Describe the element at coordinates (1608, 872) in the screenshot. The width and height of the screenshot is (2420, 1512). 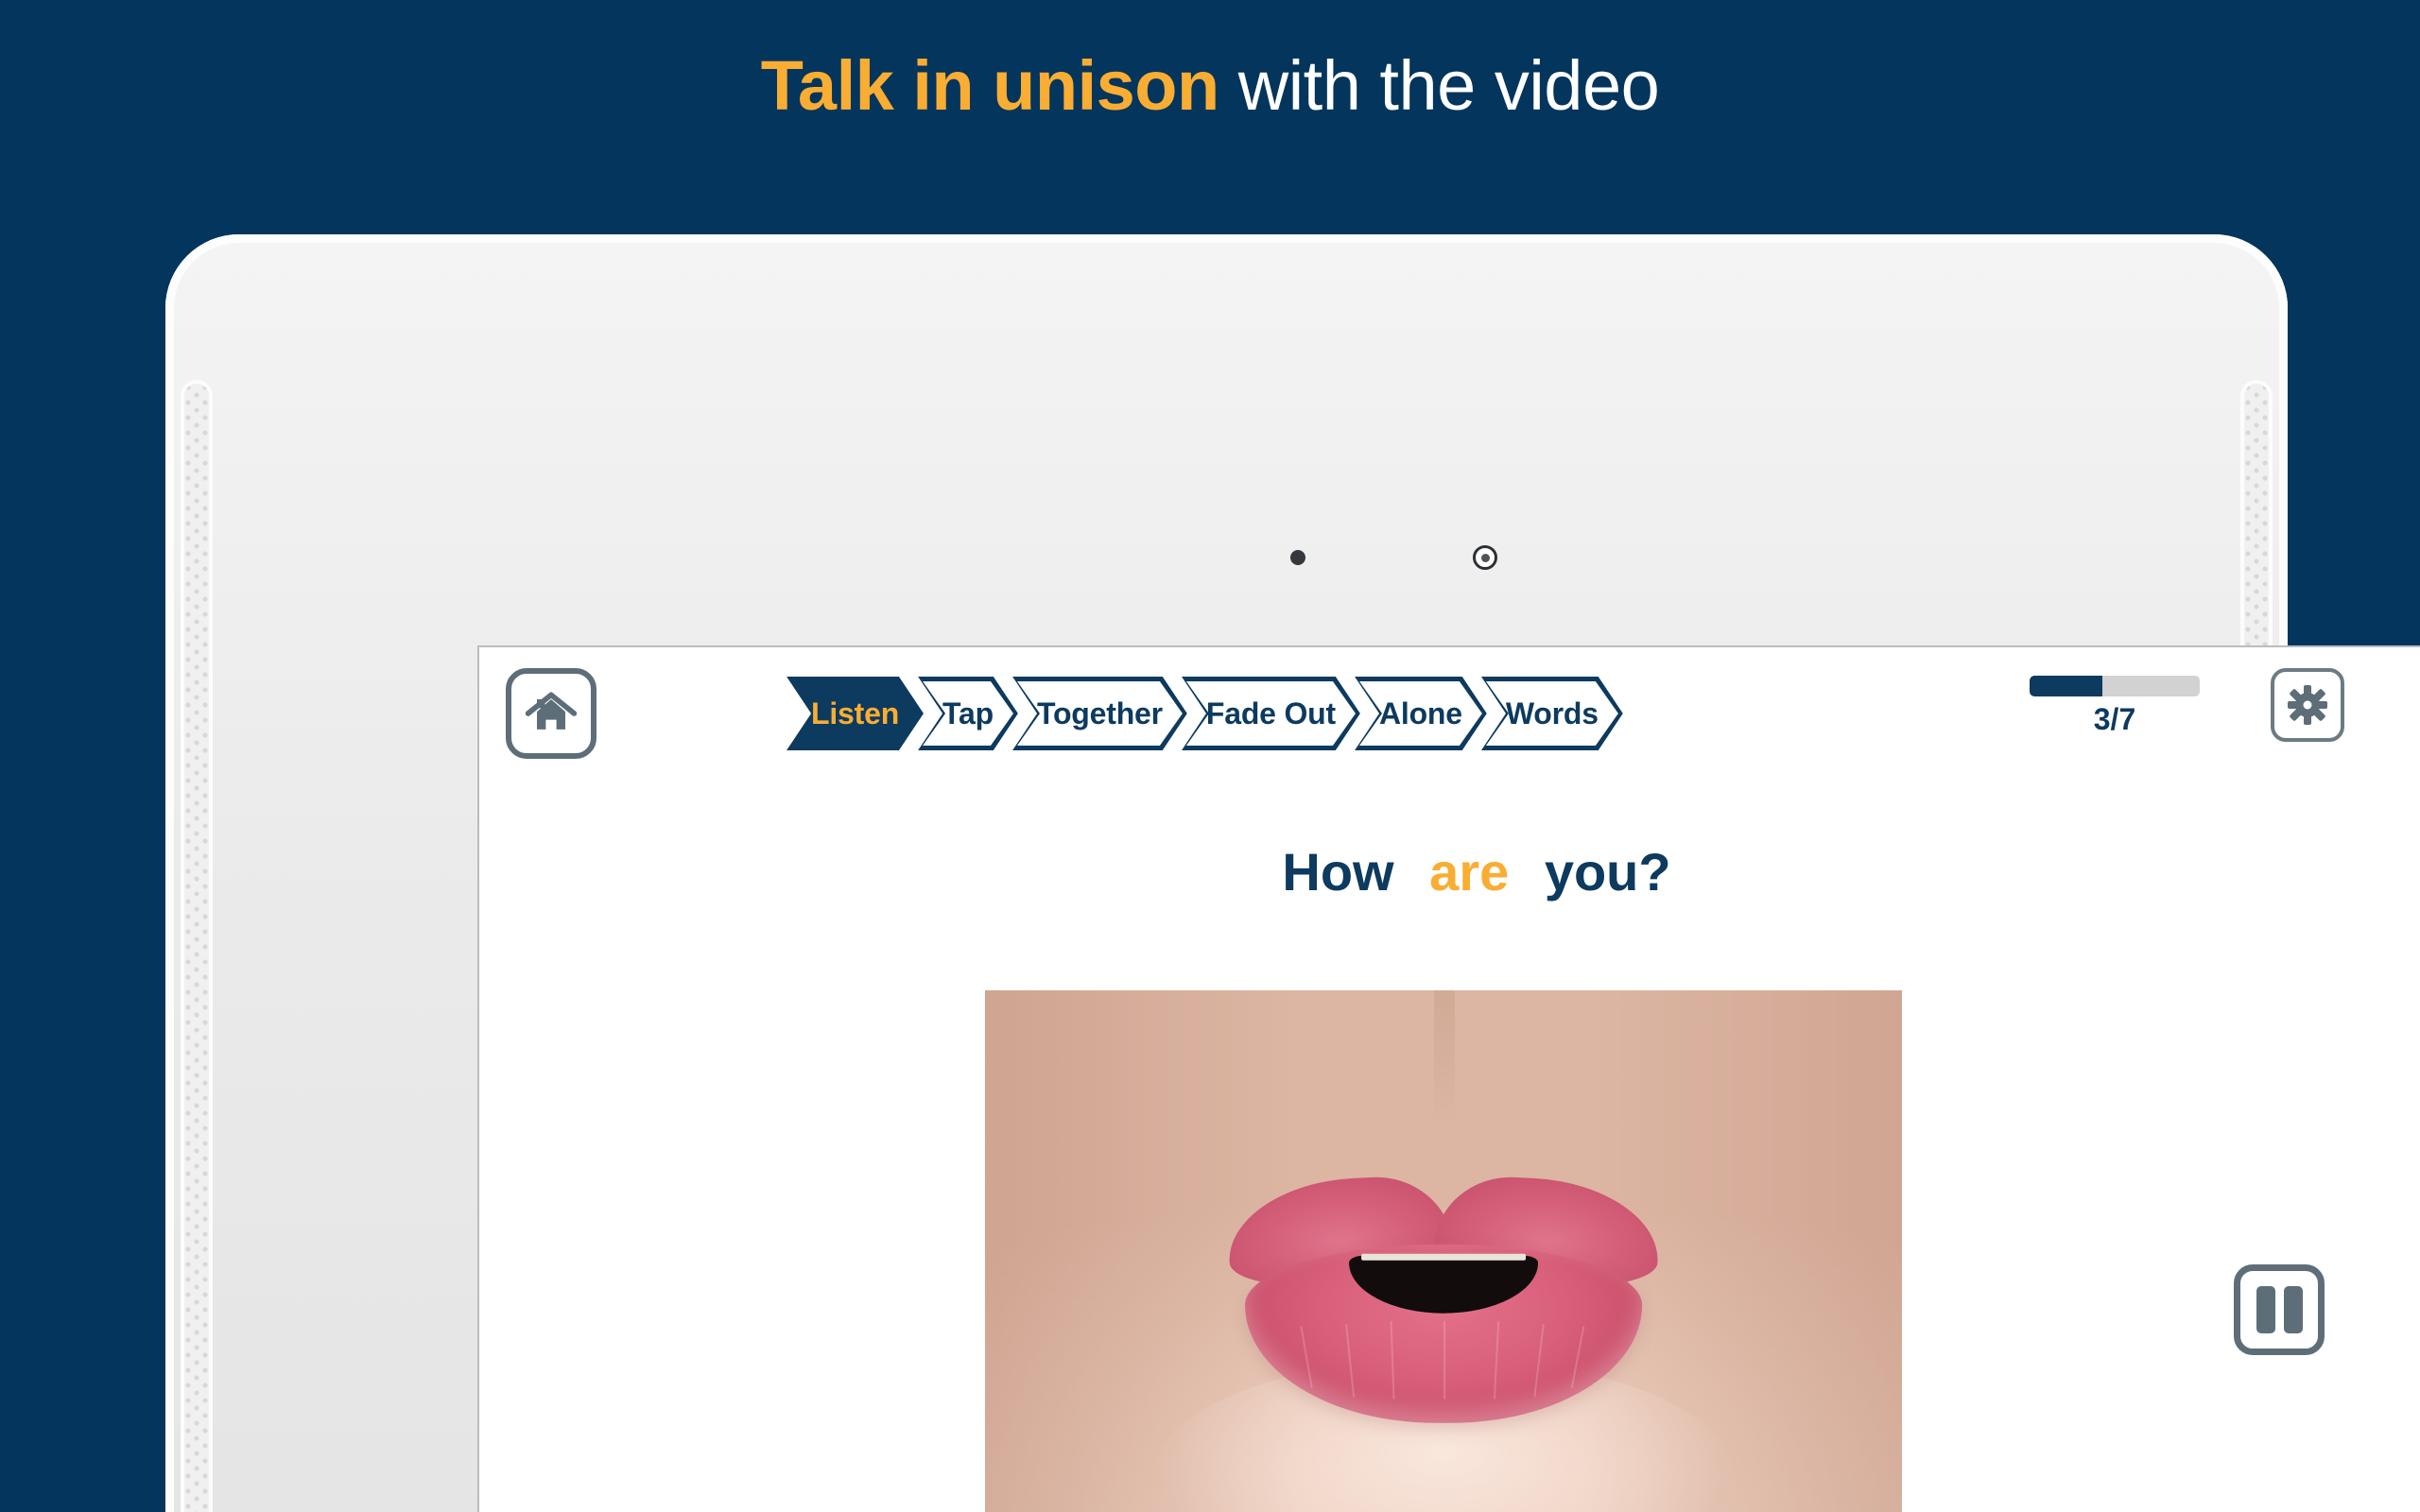
I see `sentence-word: you?` at that location.